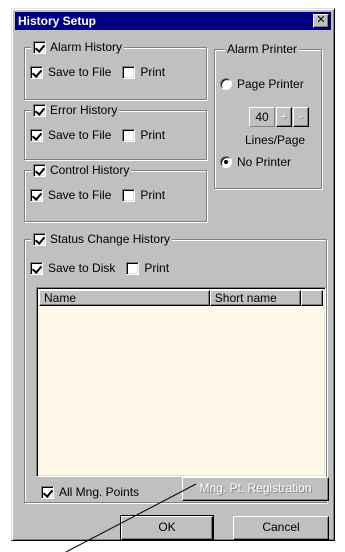 The image size is (345, 552). I want to click on page-printer-label: Page Printer, so click(270, 84).